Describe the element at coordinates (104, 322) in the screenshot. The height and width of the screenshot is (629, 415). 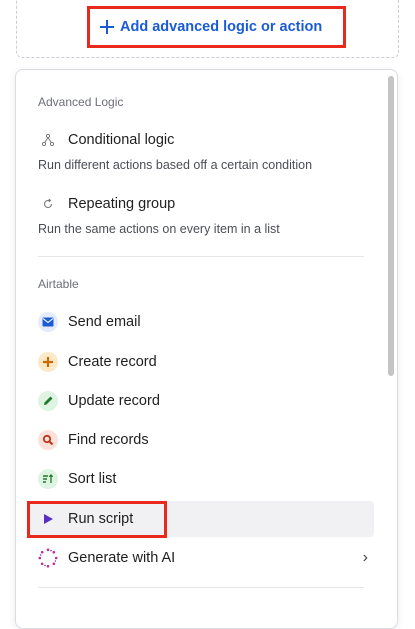
I see `action-label: Send email` at that location.